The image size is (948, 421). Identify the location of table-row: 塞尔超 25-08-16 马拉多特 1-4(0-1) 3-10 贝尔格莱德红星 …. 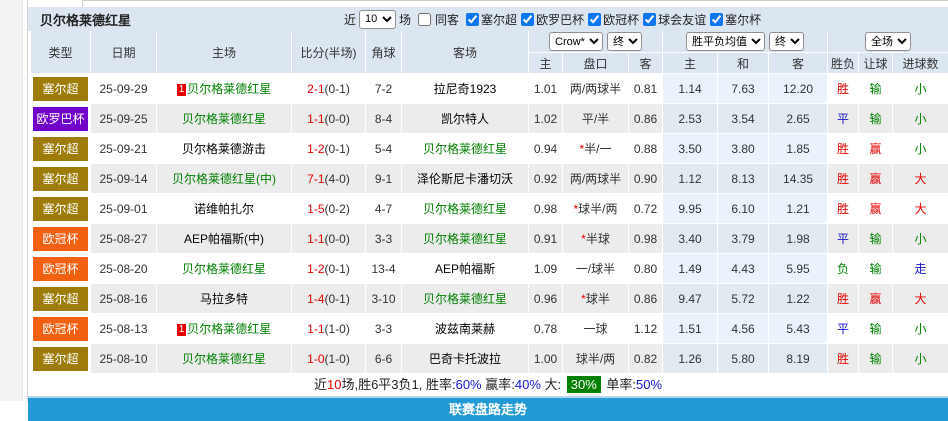
(489, 299).